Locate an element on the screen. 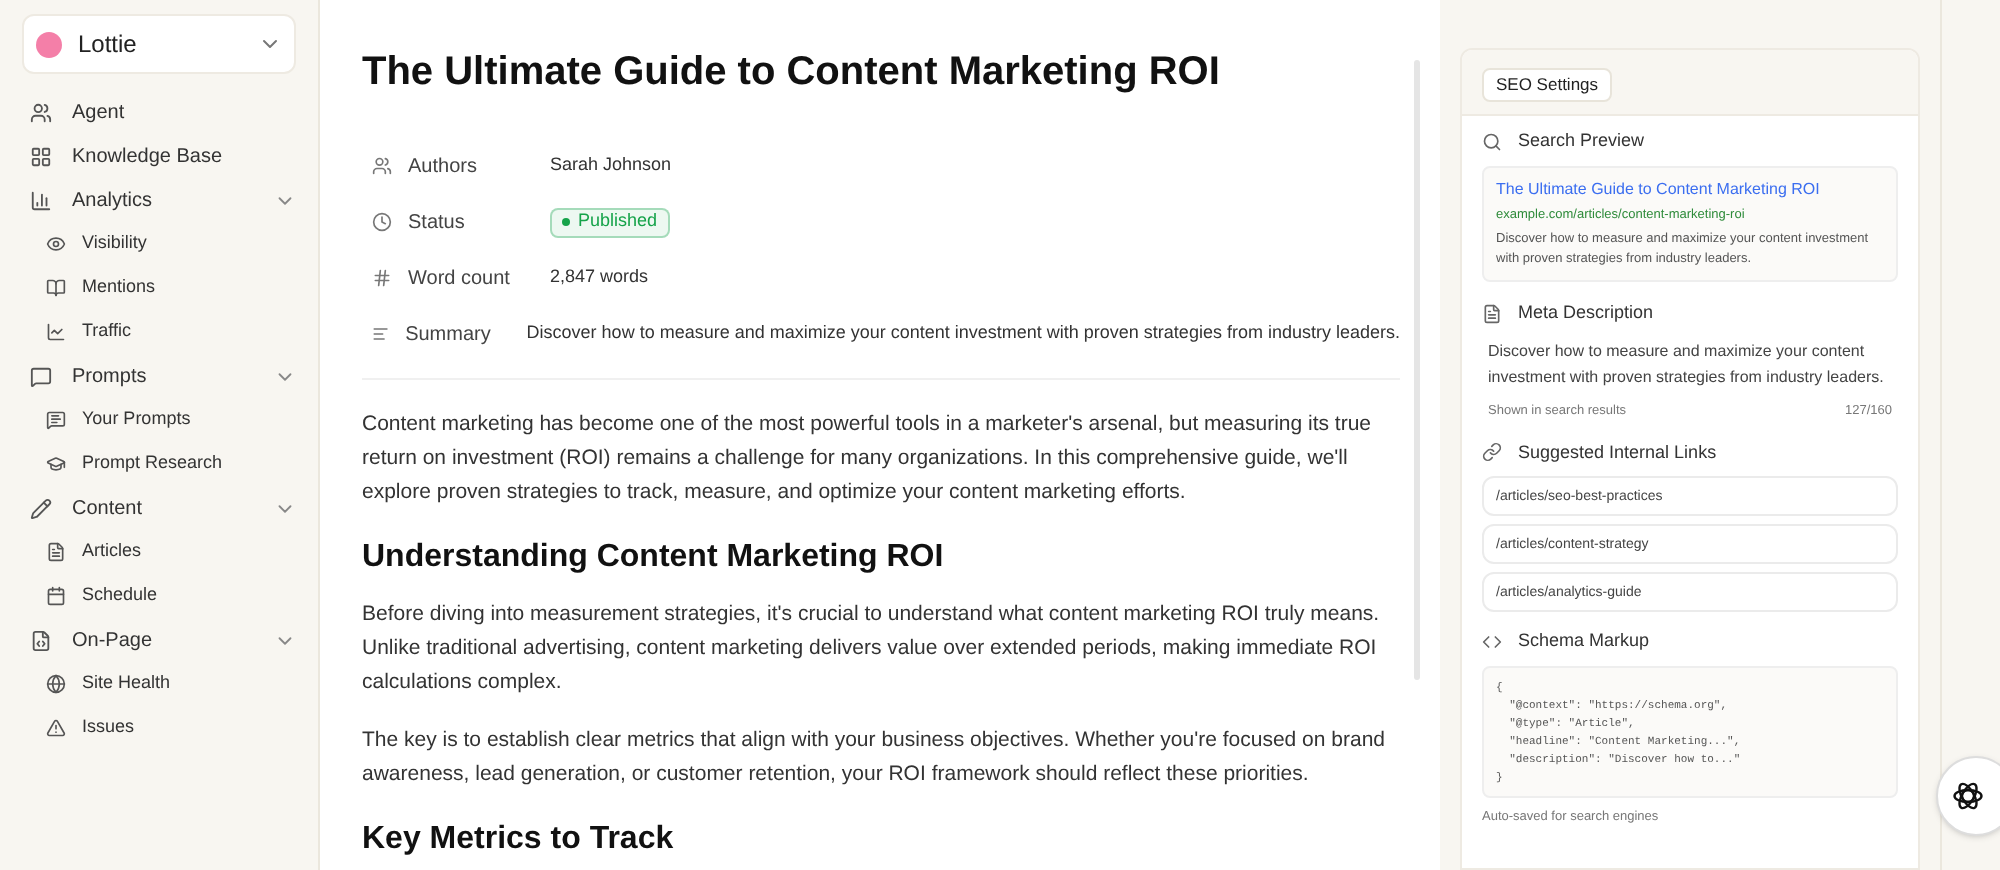 The image size is (2000, 870). status-badge: Published is located at coordinates (610, 222).